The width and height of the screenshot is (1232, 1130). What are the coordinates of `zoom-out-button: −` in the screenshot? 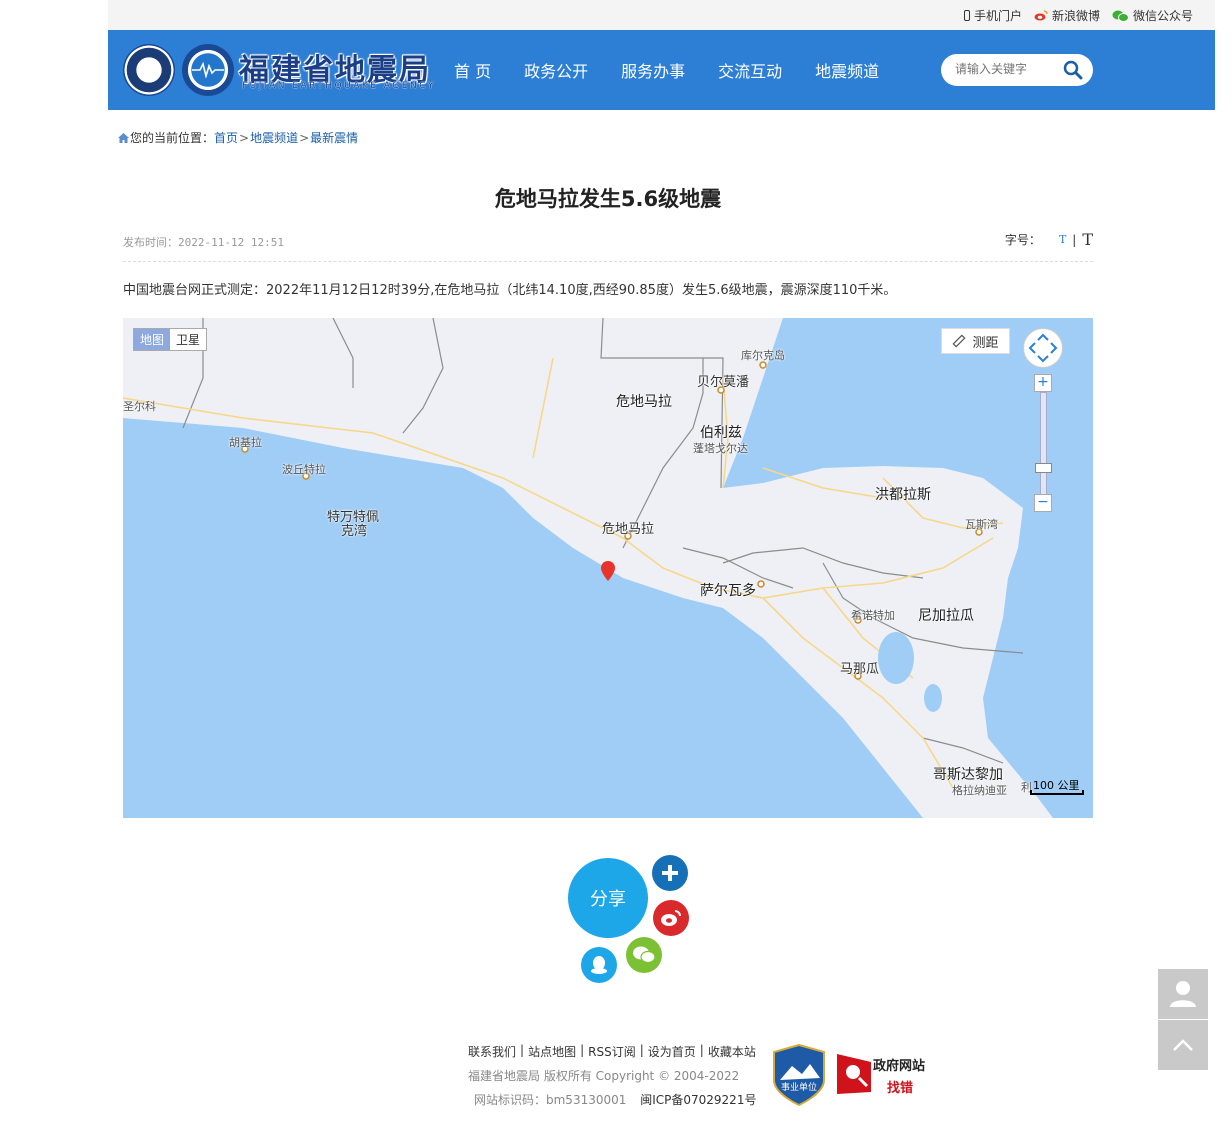 It's located at (1043, 503).